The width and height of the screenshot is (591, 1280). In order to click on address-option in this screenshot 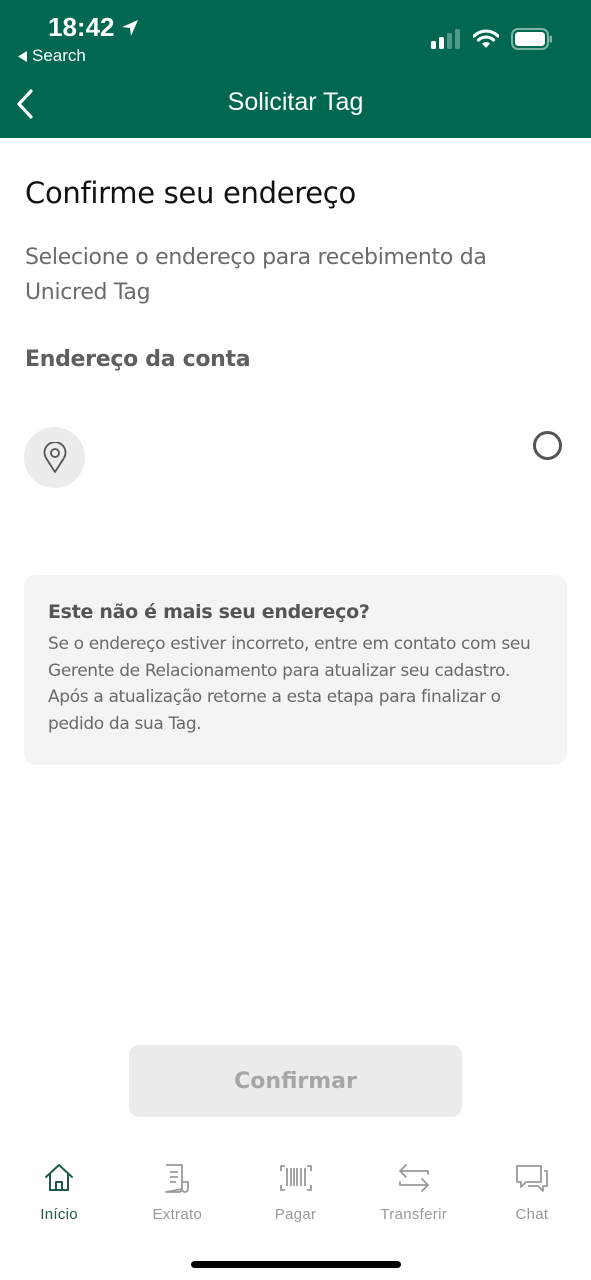, I will do `click(296, 473)`.